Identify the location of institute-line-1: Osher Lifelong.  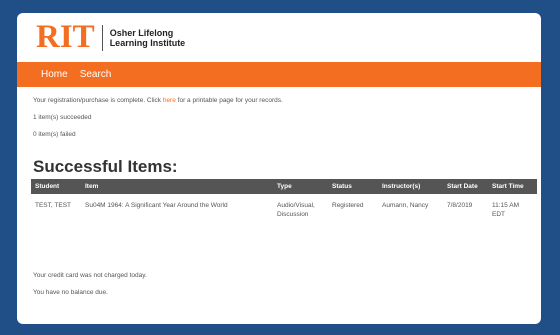
(141, 32).